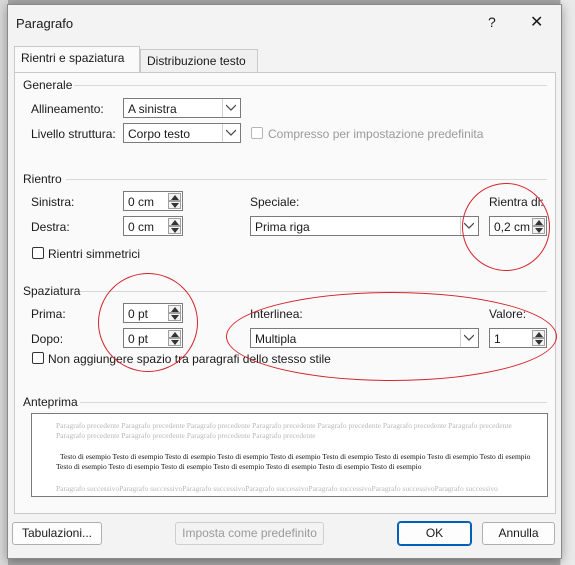  I want to click on dopo-label: Dopo:, so click(47, 339).